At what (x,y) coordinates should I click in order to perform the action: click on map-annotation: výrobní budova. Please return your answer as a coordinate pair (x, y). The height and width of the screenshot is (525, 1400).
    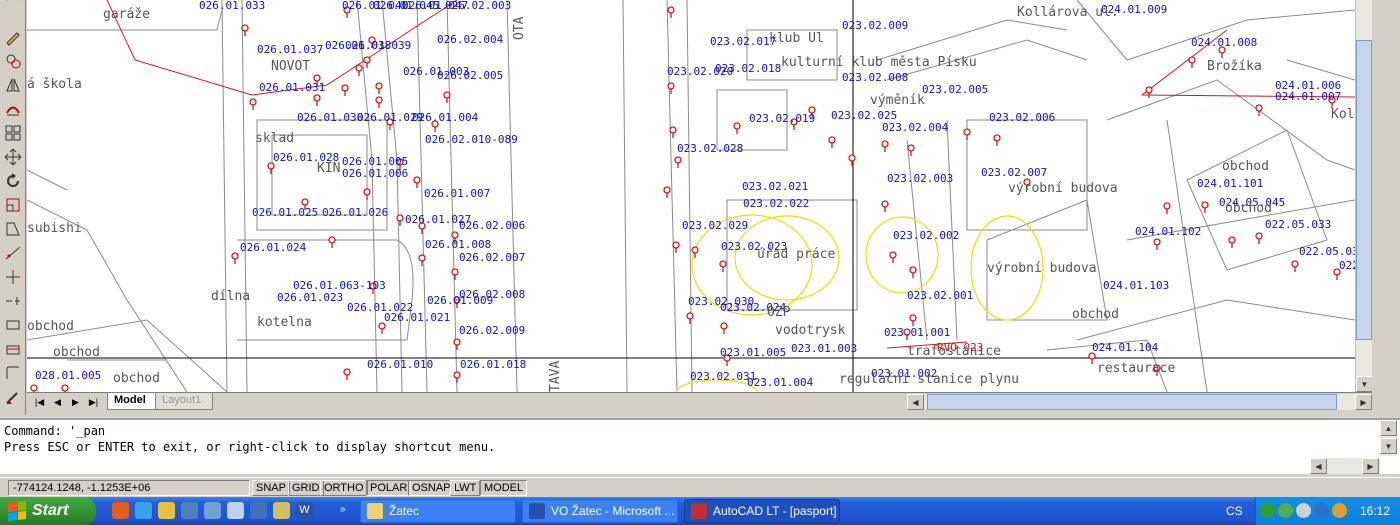
    Looking at the image, I should click on (1063, 188).